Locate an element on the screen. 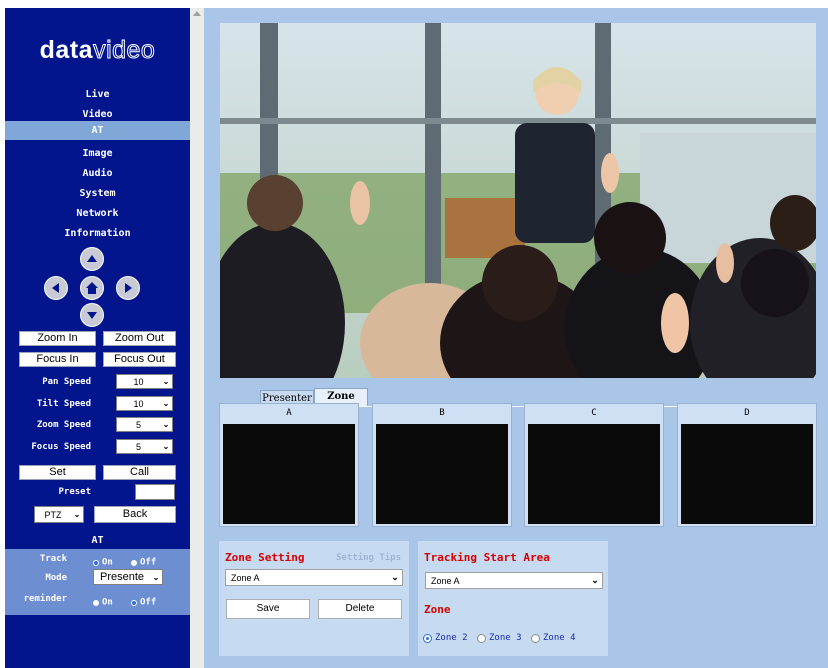 This screenshot has height=668, width=828. reminder-on-radio: On is located at coordinates (103, 601).